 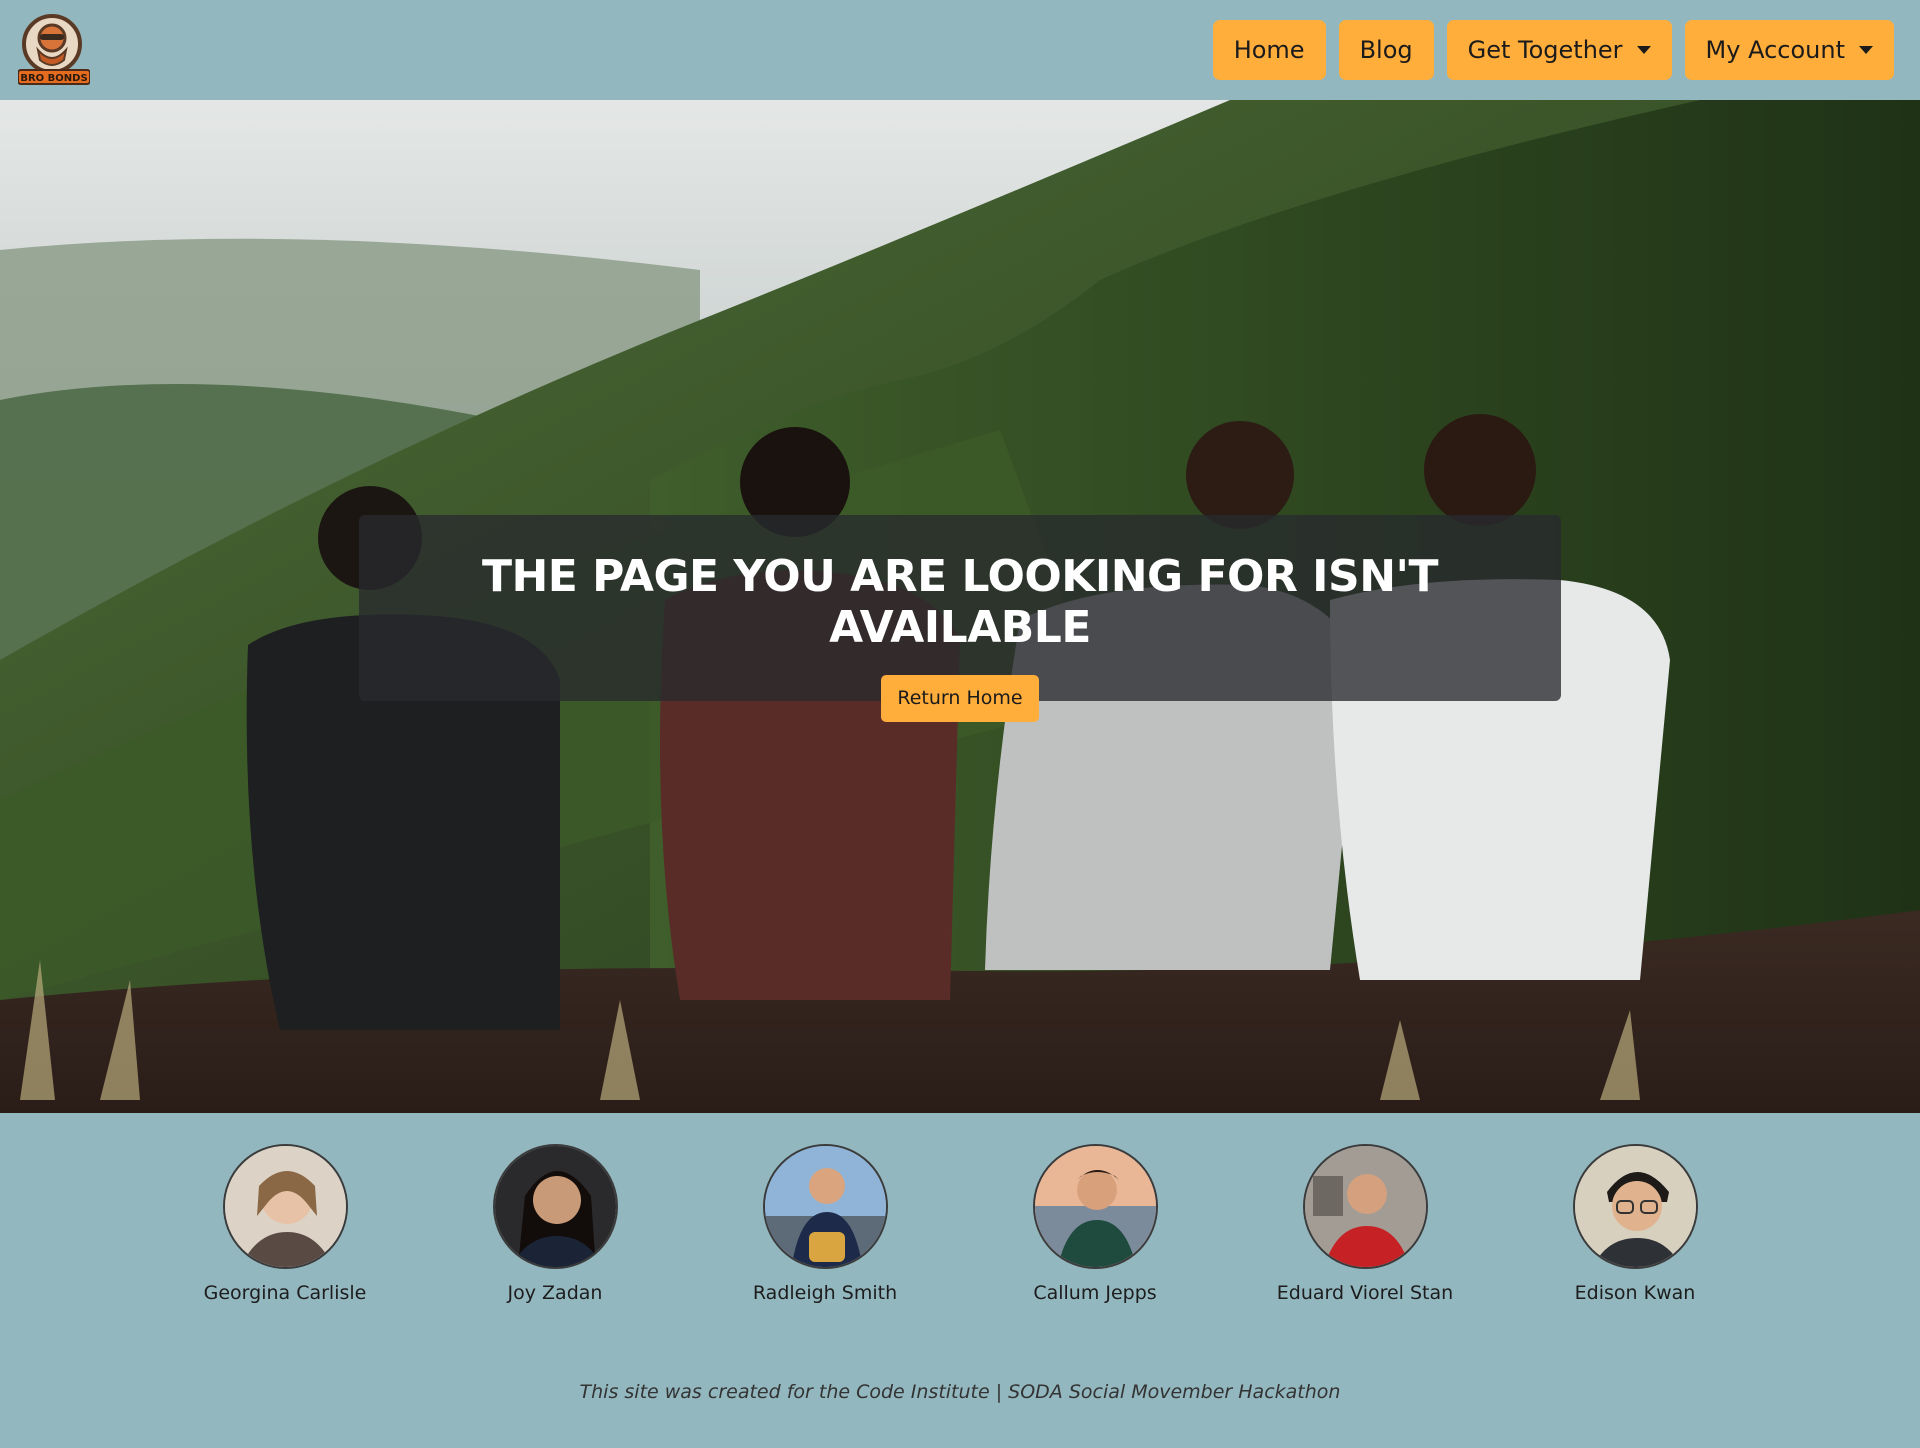 I want to click on nav-blog-label: Blog, so click(x=1386, y=50).